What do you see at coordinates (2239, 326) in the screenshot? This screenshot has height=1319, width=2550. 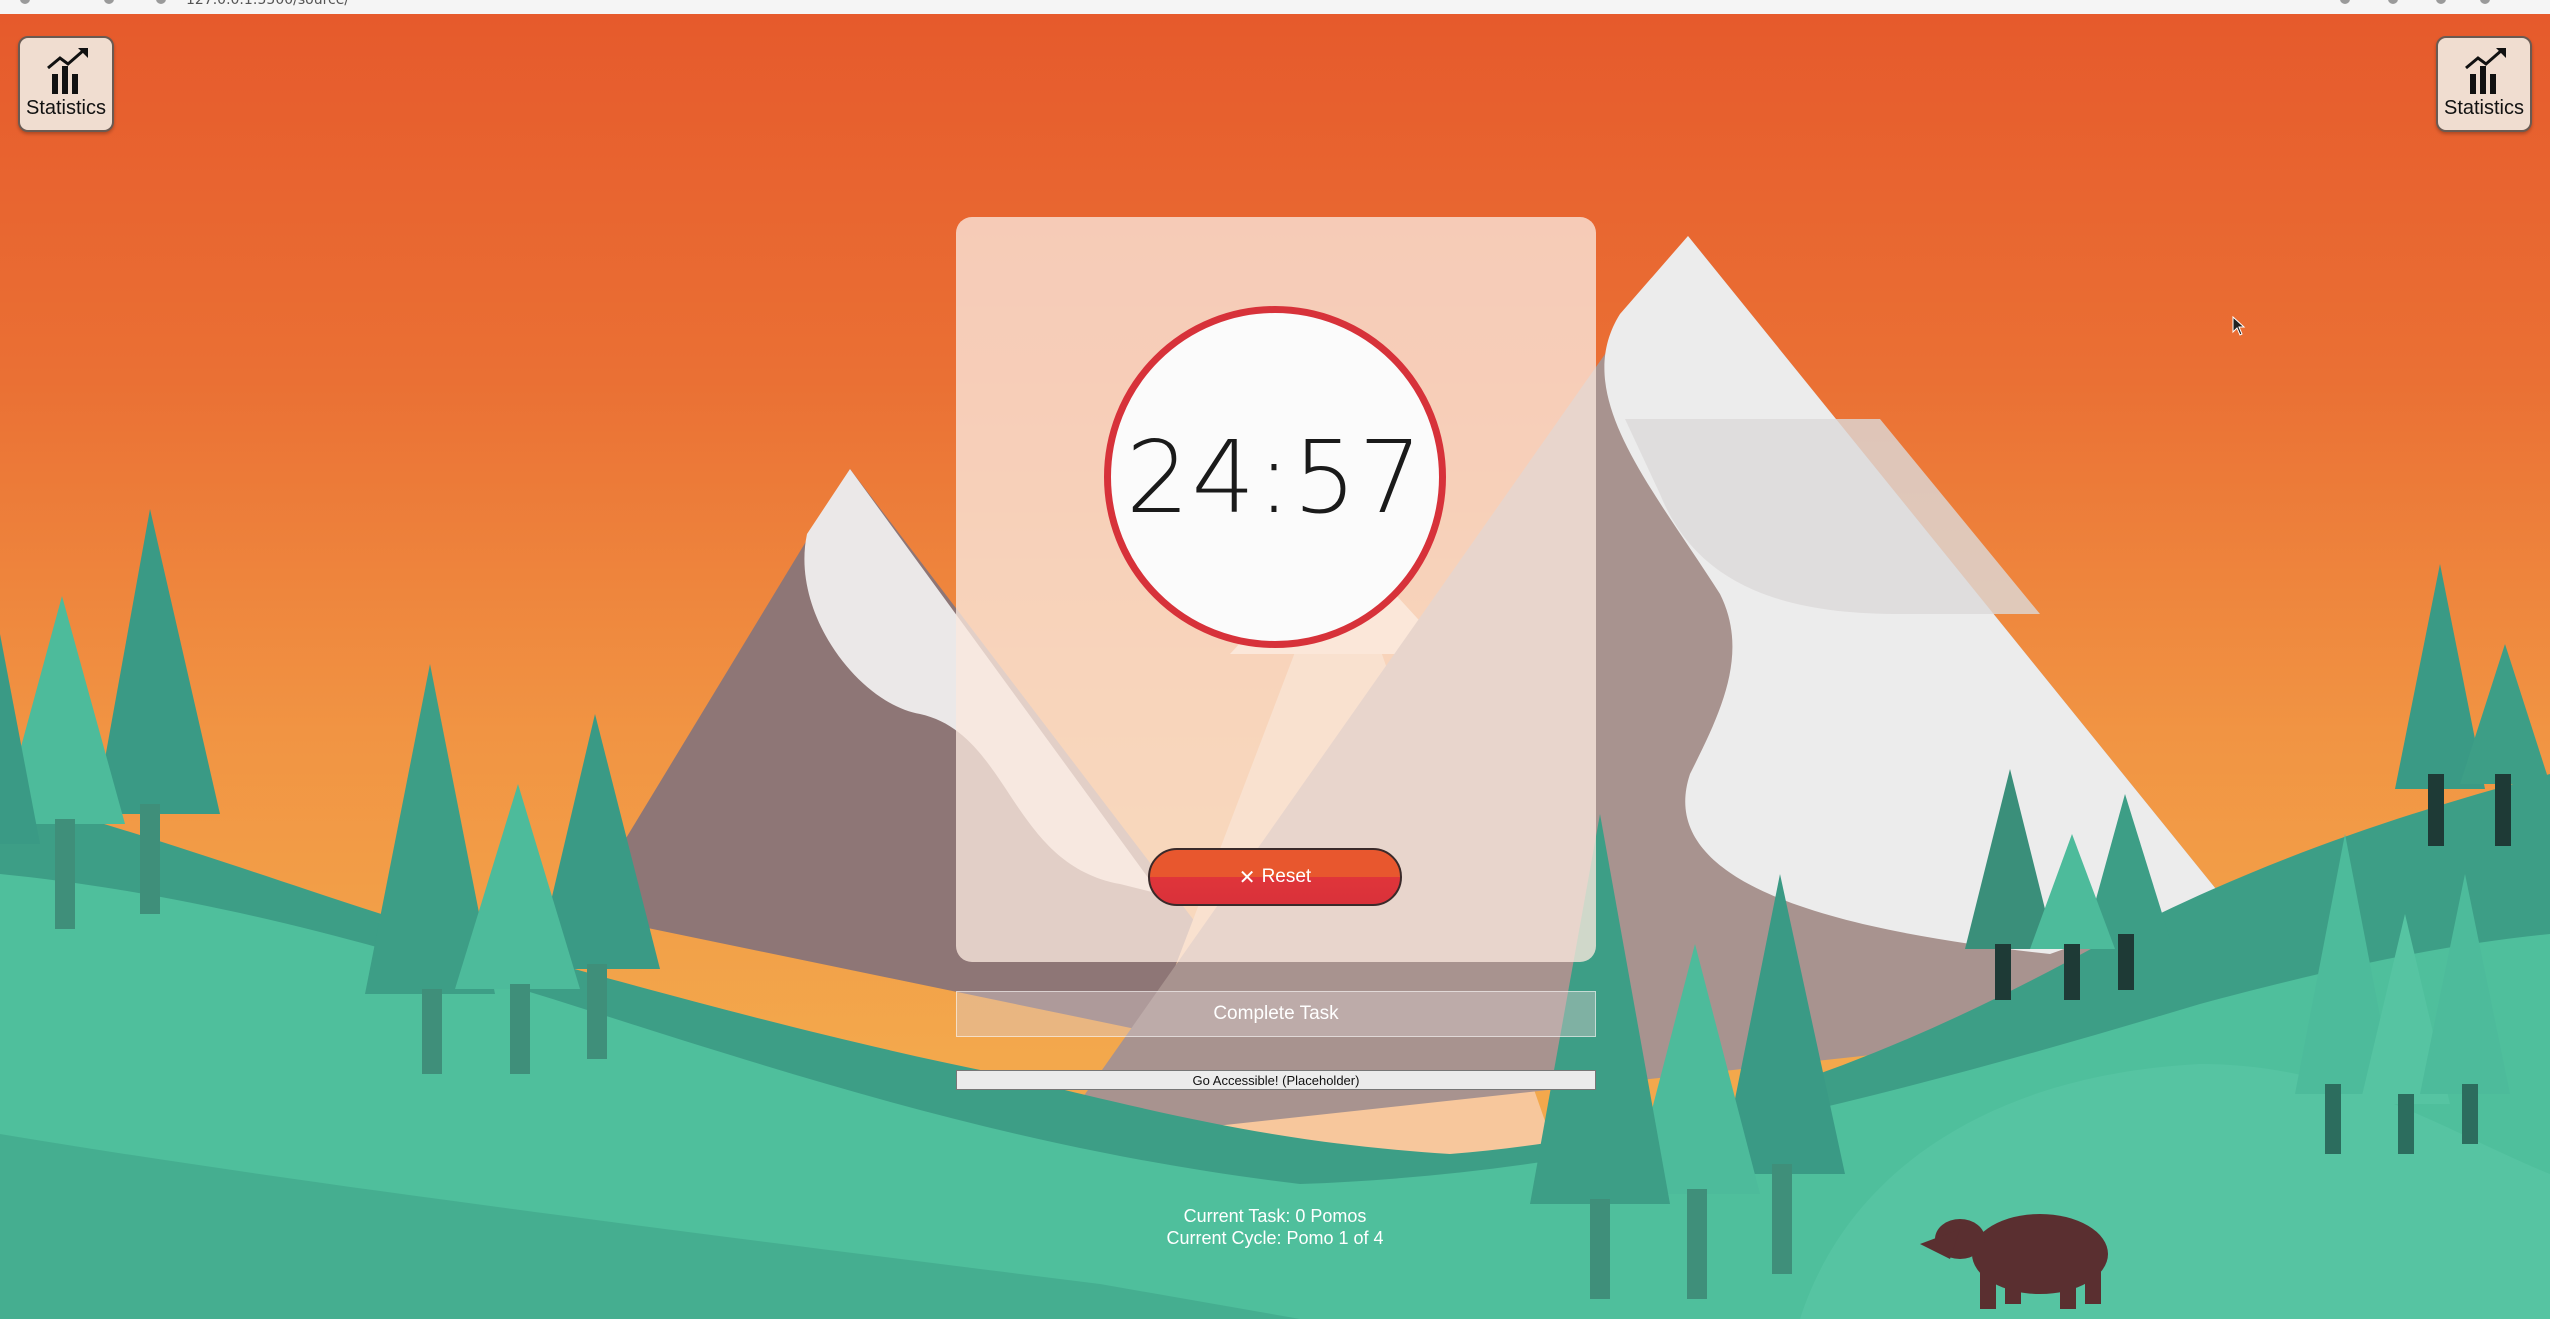 I see `mouse-cursor-icon` at bounding box center [2239, 326].